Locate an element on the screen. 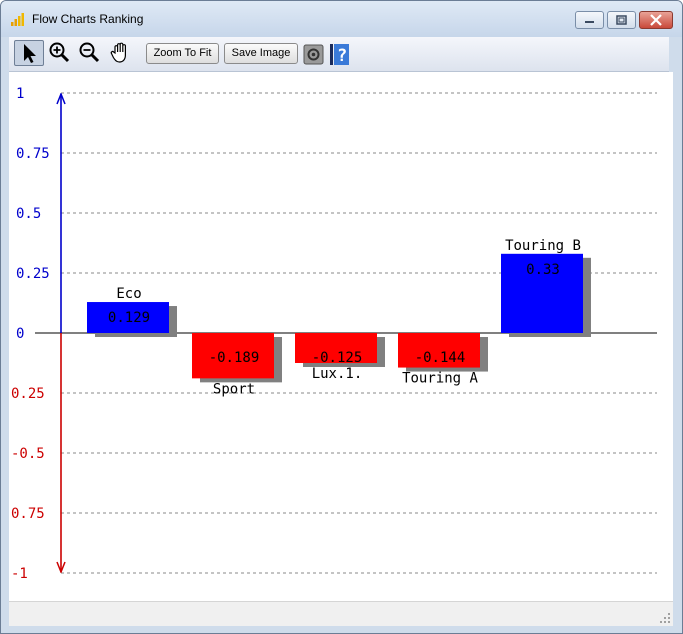 Image resolution: width=683 pixels, height=634 pixels. select-tool is located at coordinates (29, 53).